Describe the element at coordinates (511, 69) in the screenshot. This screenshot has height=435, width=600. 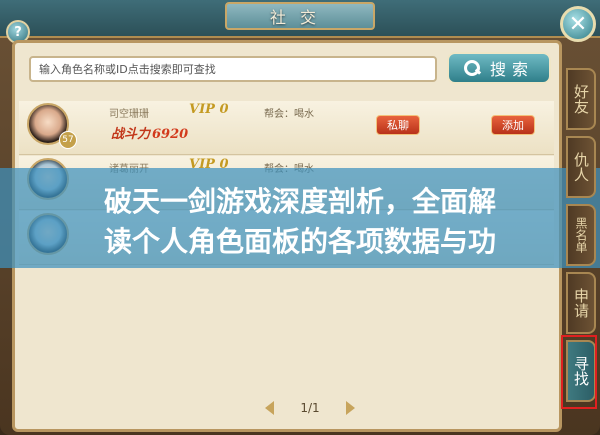
I see `search-button-label: 搜索` at that location.